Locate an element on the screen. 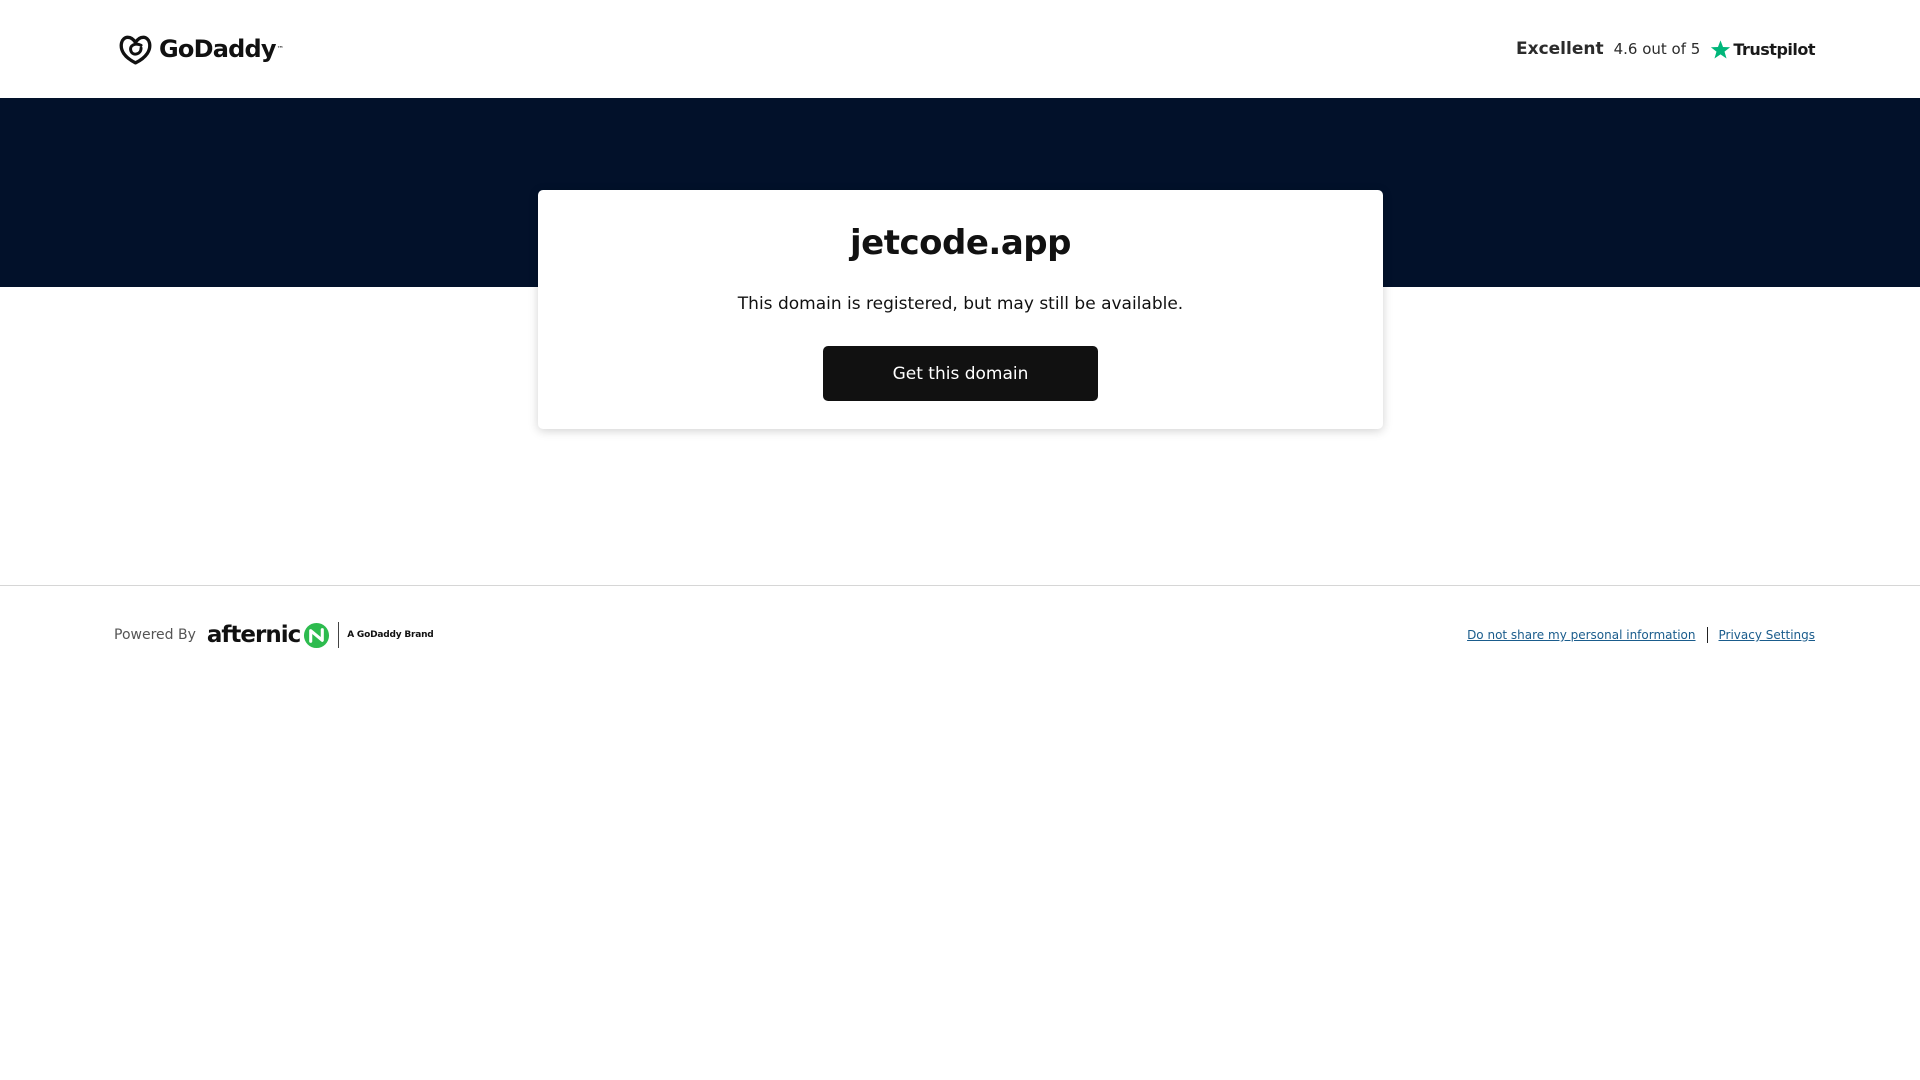 This screenshot has height=1080, width=1920. godaddy-logo-icon is located at coordinates (135, 50).